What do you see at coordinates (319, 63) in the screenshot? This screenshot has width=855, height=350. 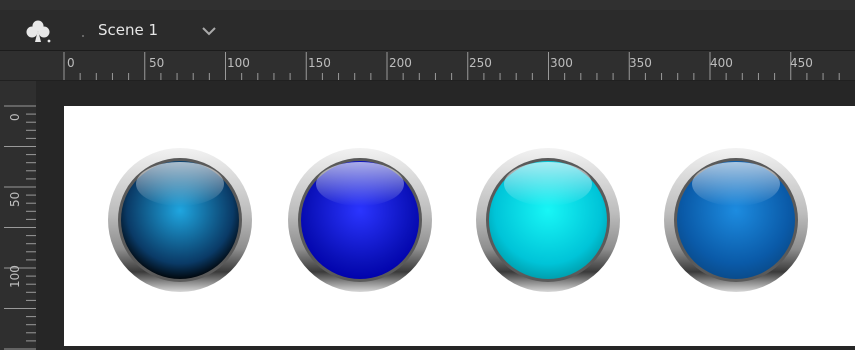 I see `ruler-label: 150` at bounding box center [319, 63].